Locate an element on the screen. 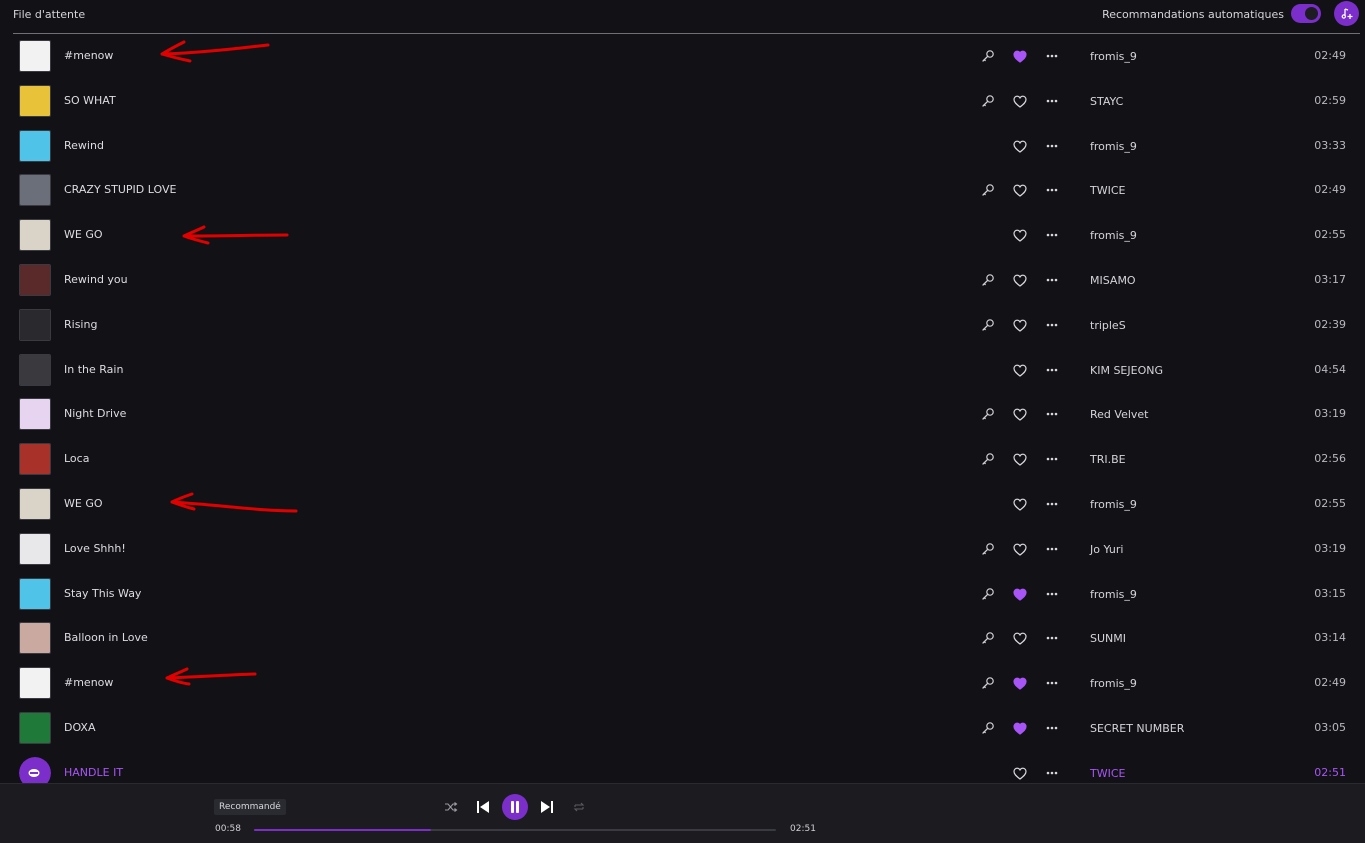 This screenshot has height=843, width=1365. table-row: HANDLE IT TWICE 02:51 is located at coordinates (682, 767).